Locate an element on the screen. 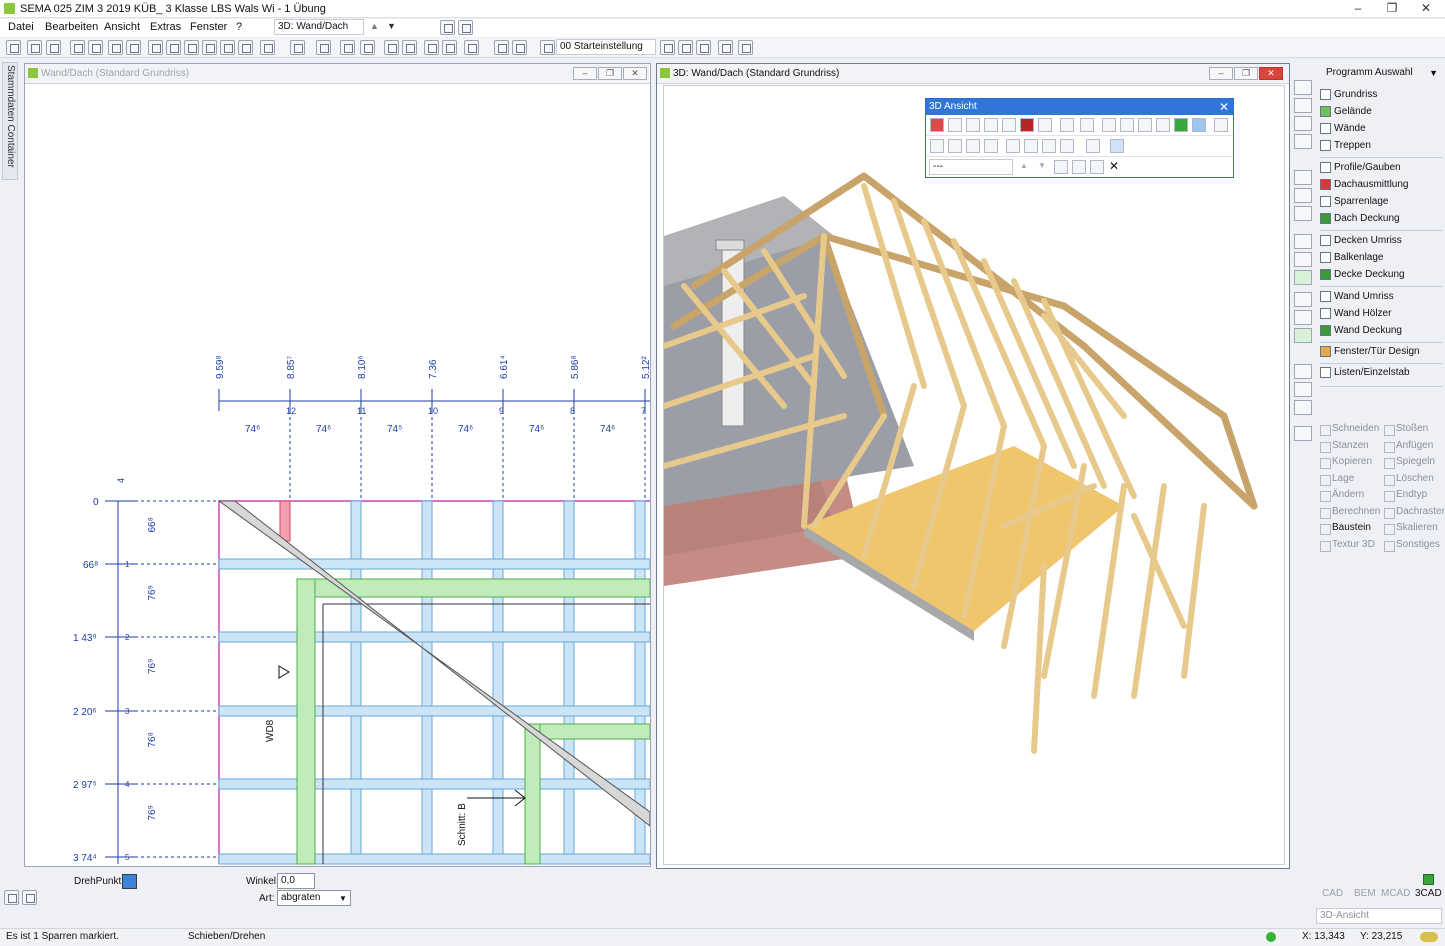 This screenshot has width=1445, height=946. popup-down-icon: ▼ is located at coordinates (1042, 165).